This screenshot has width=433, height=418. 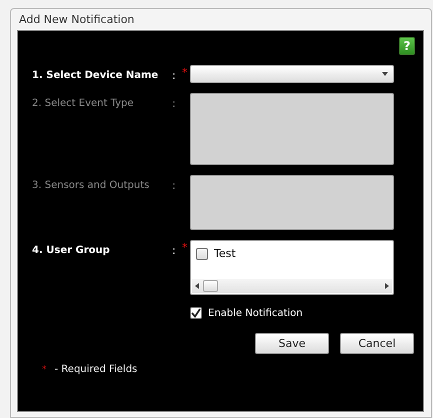 What do you see at coordinates (76, 20) in the screenshot?
I see `window-title: Add New Notification` at bounding box center [76, 20].